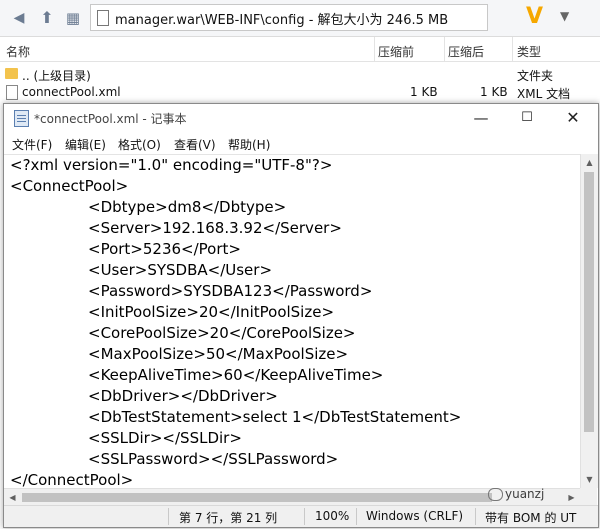 Image resolution: width=600 pixels, height=529 pixels. I want to click on code-line: <Password>SYSDBA123</Password>, so click(230, 291).